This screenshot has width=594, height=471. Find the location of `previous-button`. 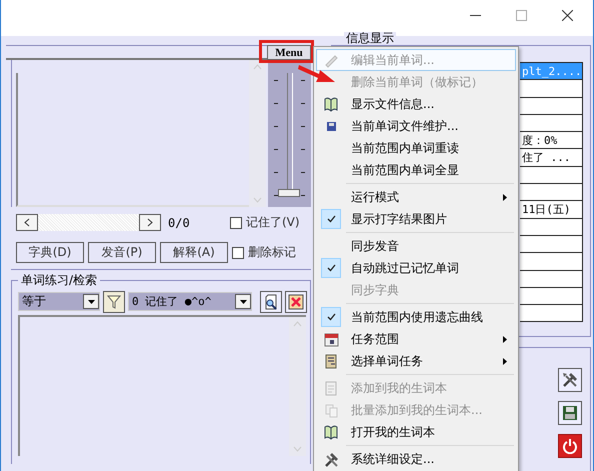

previous-button is located at coordinates (27, 222).